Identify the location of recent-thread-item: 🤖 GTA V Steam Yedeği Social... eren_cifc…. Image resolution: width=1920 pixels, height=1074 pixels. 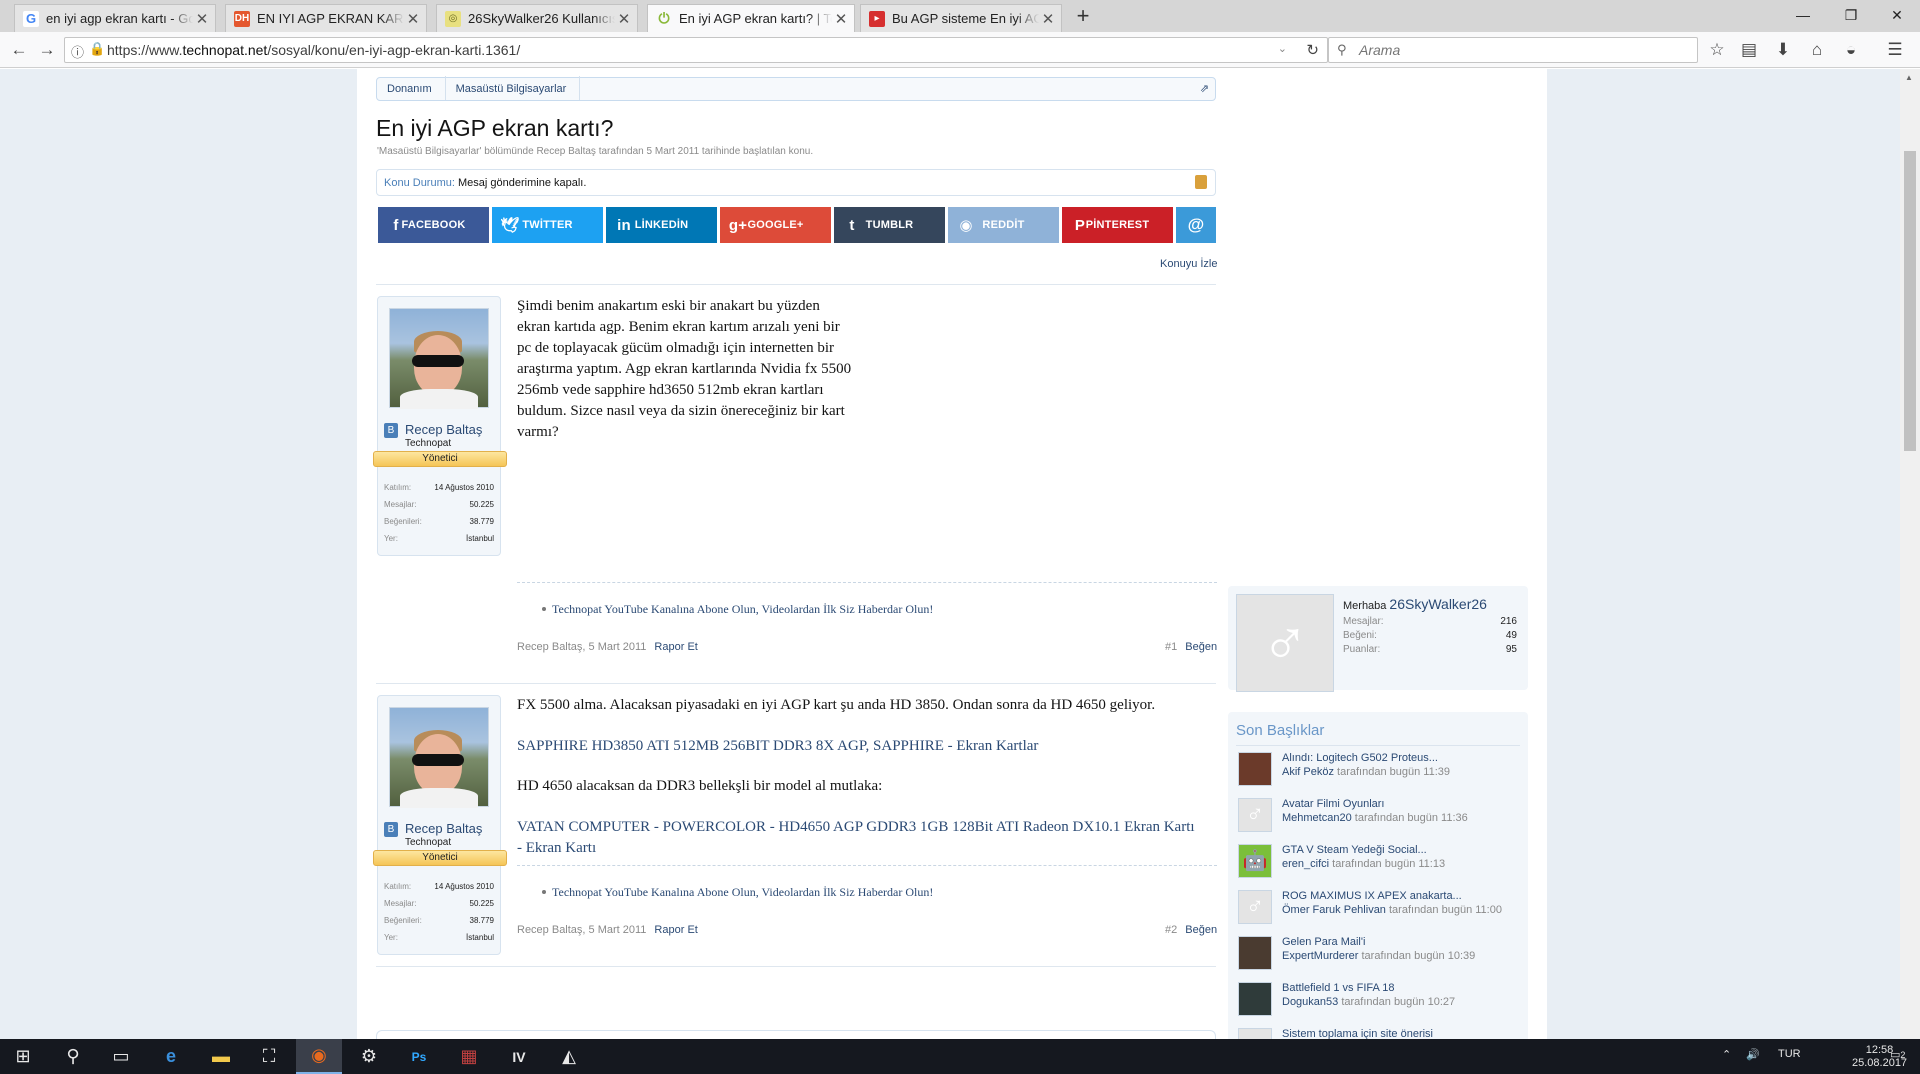
(1380, 864).